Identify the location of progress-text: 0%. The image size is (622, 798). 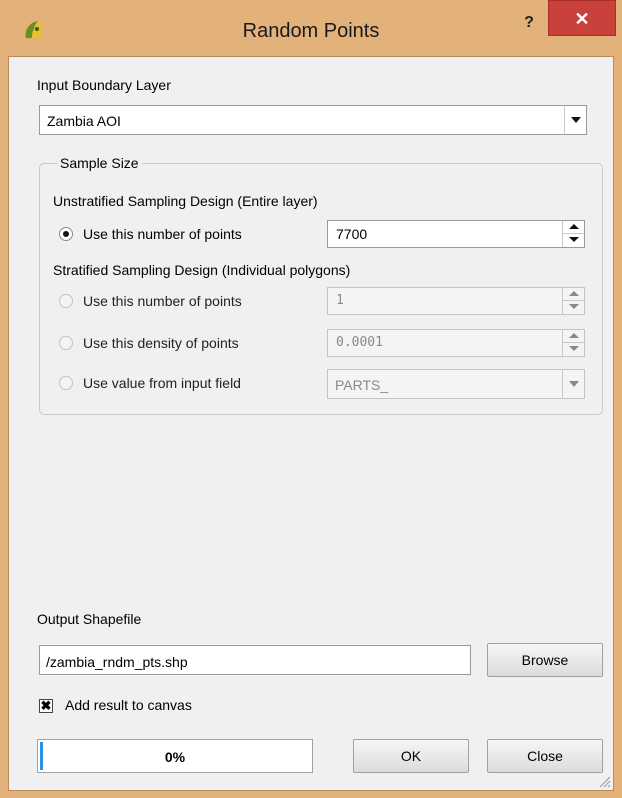
(175, 757).